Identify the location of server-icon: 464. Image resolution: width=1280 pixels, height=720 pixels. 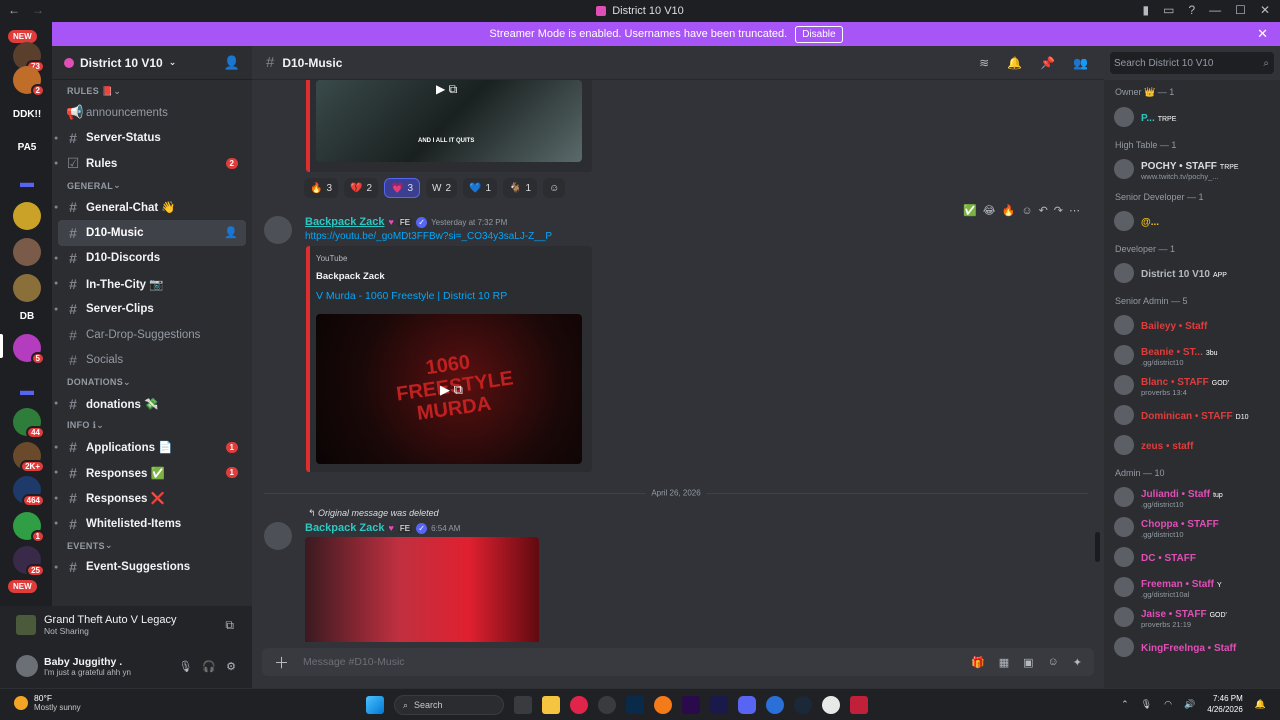
(29, 491).